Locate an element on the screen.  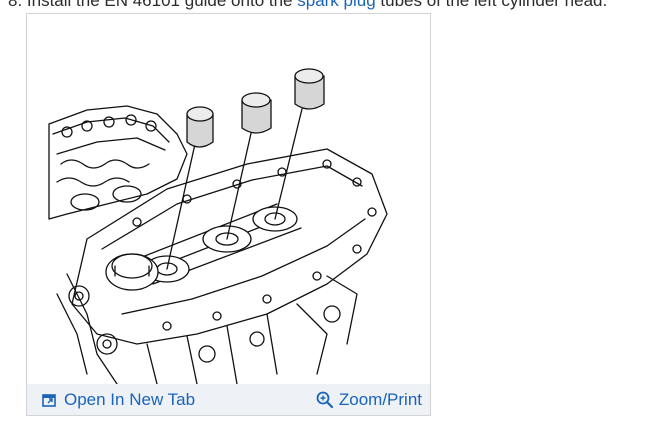
step-instruction-middle: guide onto the is located at coordinates (239, 5).